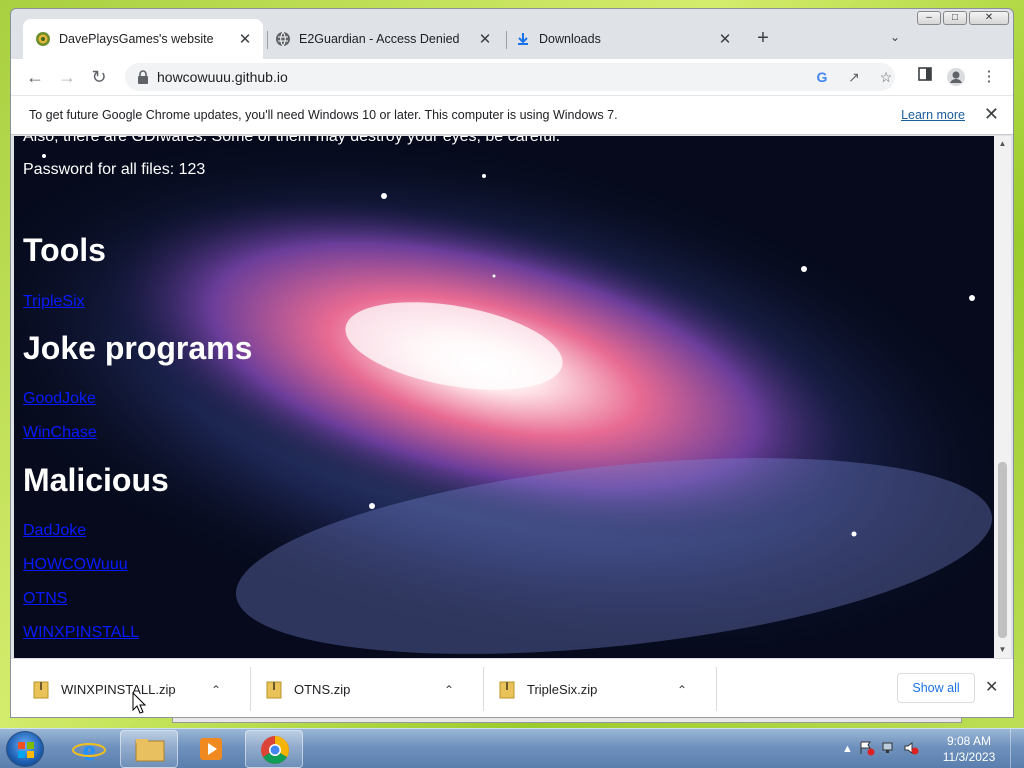 The width and height of the screenshot is (1024, 768). I want to click on tab-search-chevron-icon: ⌄, so click(895, 40).